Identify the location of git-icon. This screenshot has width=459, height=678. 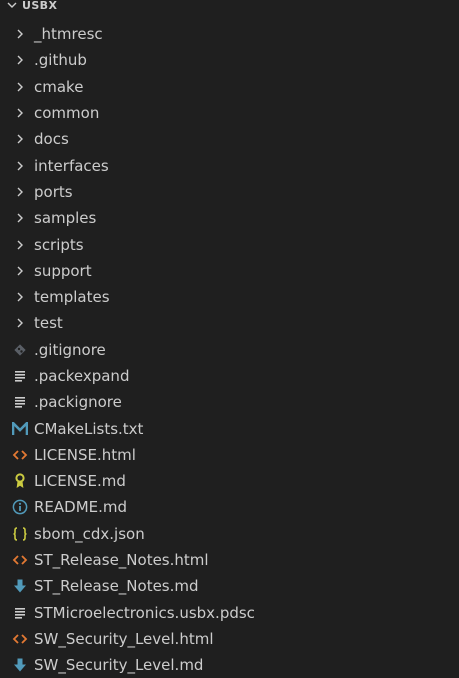
(20, 350).